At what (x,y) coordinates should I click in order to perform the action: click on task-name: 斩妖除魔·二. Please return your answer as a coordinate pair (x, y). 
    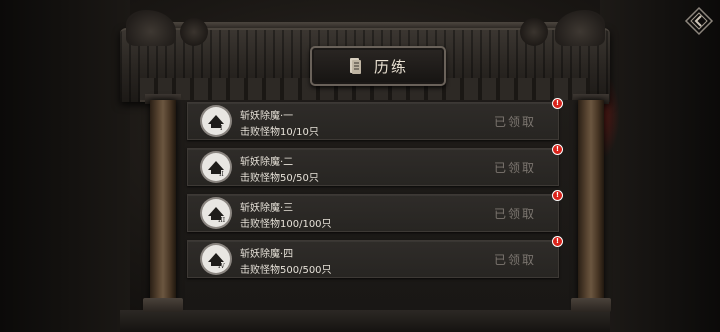
    Looking at the image, I should click on (267, 162).